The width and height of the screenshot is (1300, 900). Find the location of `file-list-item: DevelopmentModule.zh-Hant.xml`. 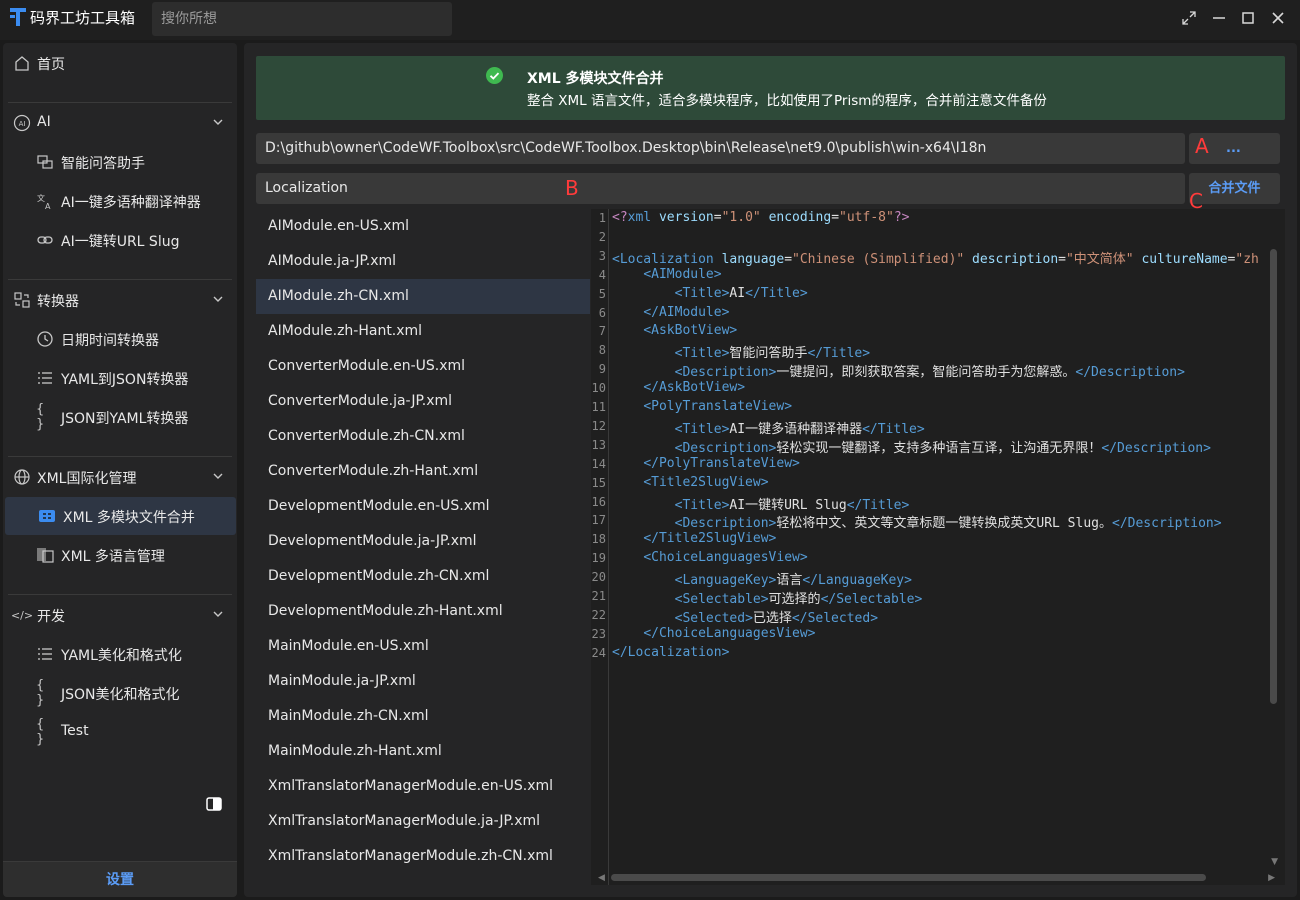

file-list-item: DevelopmentModule.zh-Hant.xml is located at coordinates (423, 611).